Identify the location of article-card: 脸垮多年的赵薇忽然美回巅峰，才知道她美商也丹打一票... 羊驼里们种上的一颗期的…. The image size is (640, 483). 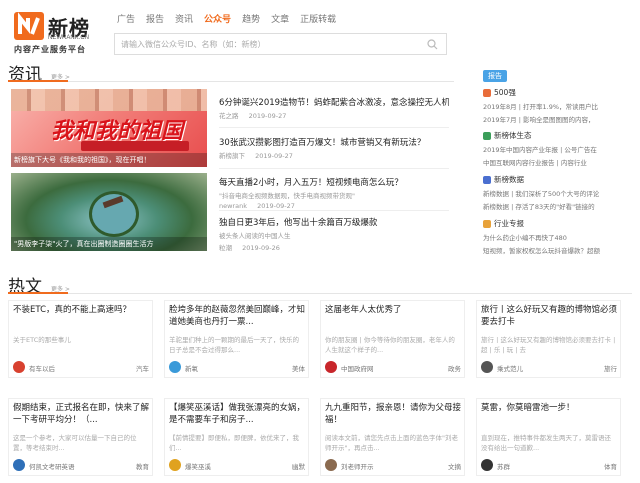
(236, 339).